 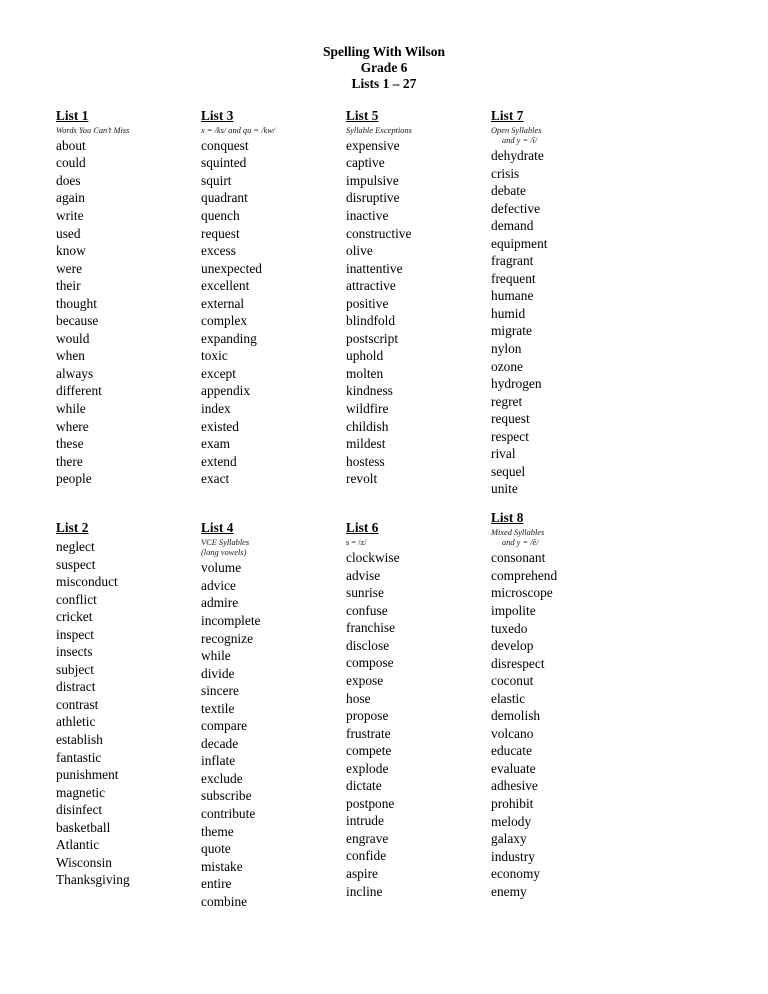 I want to click on word-item: economy, so click(x=516, y=874).